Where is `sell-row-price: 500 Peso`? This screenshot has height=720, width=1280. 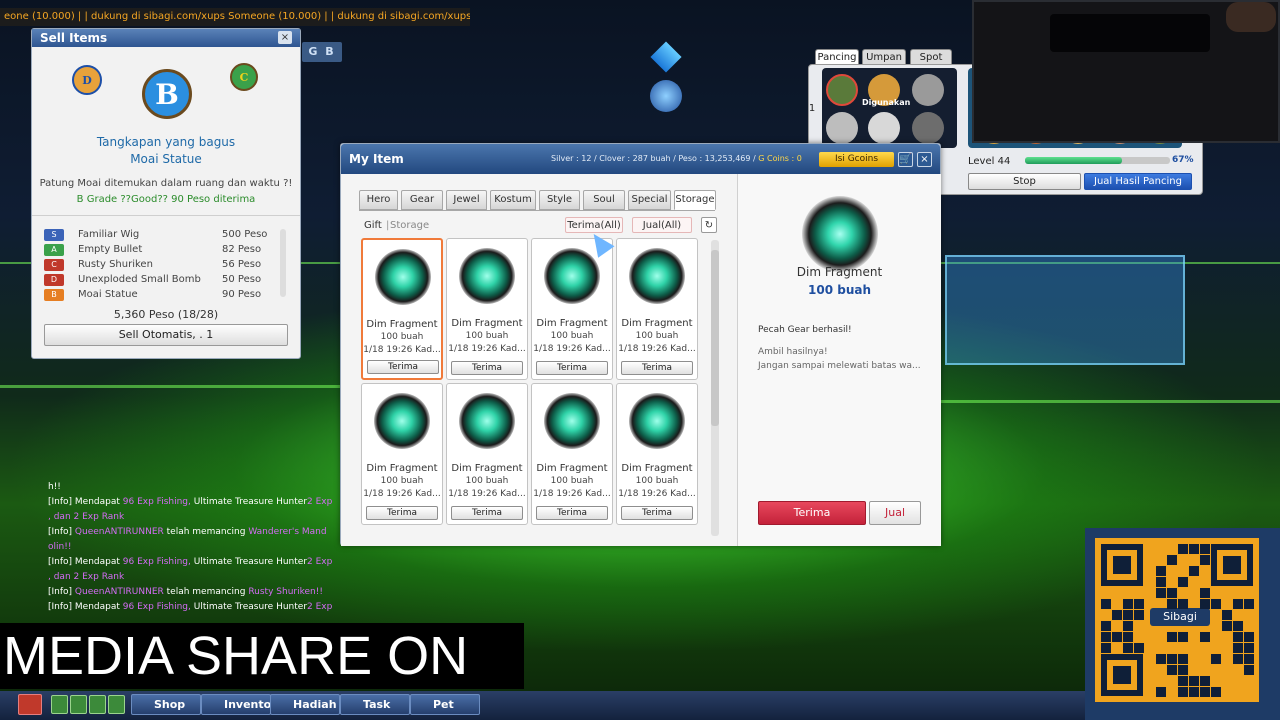 sell-row-price: 500 Peso is located at coordinates (245, 234).